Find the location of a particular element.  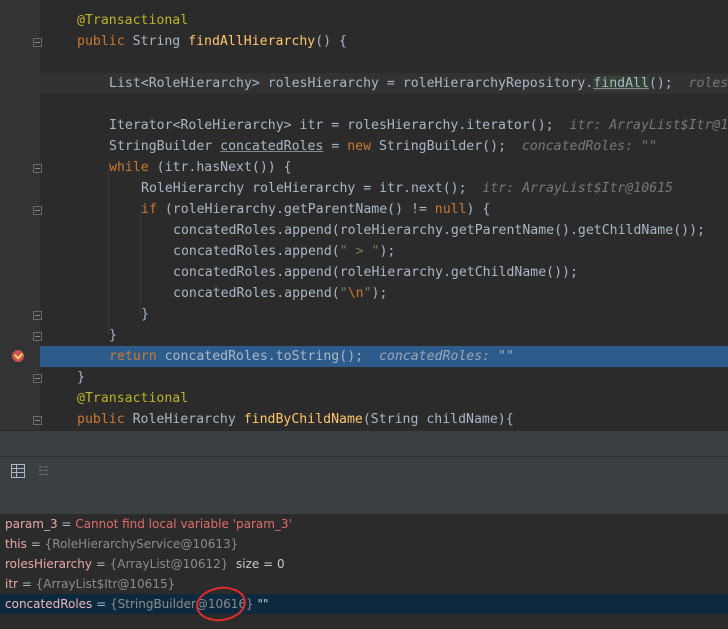

variable-row: this = {RoleHierarchyService@10613} is located at coordinates (364, 544).